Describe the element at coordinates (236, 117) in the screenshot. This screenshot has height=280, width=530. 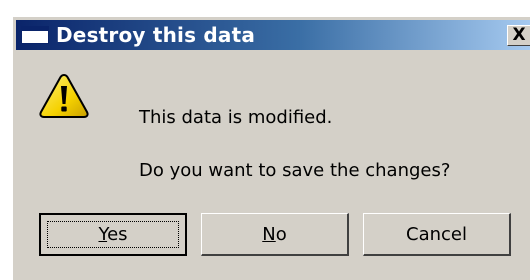
I see `message-line-1: This data is modified.` at that location.